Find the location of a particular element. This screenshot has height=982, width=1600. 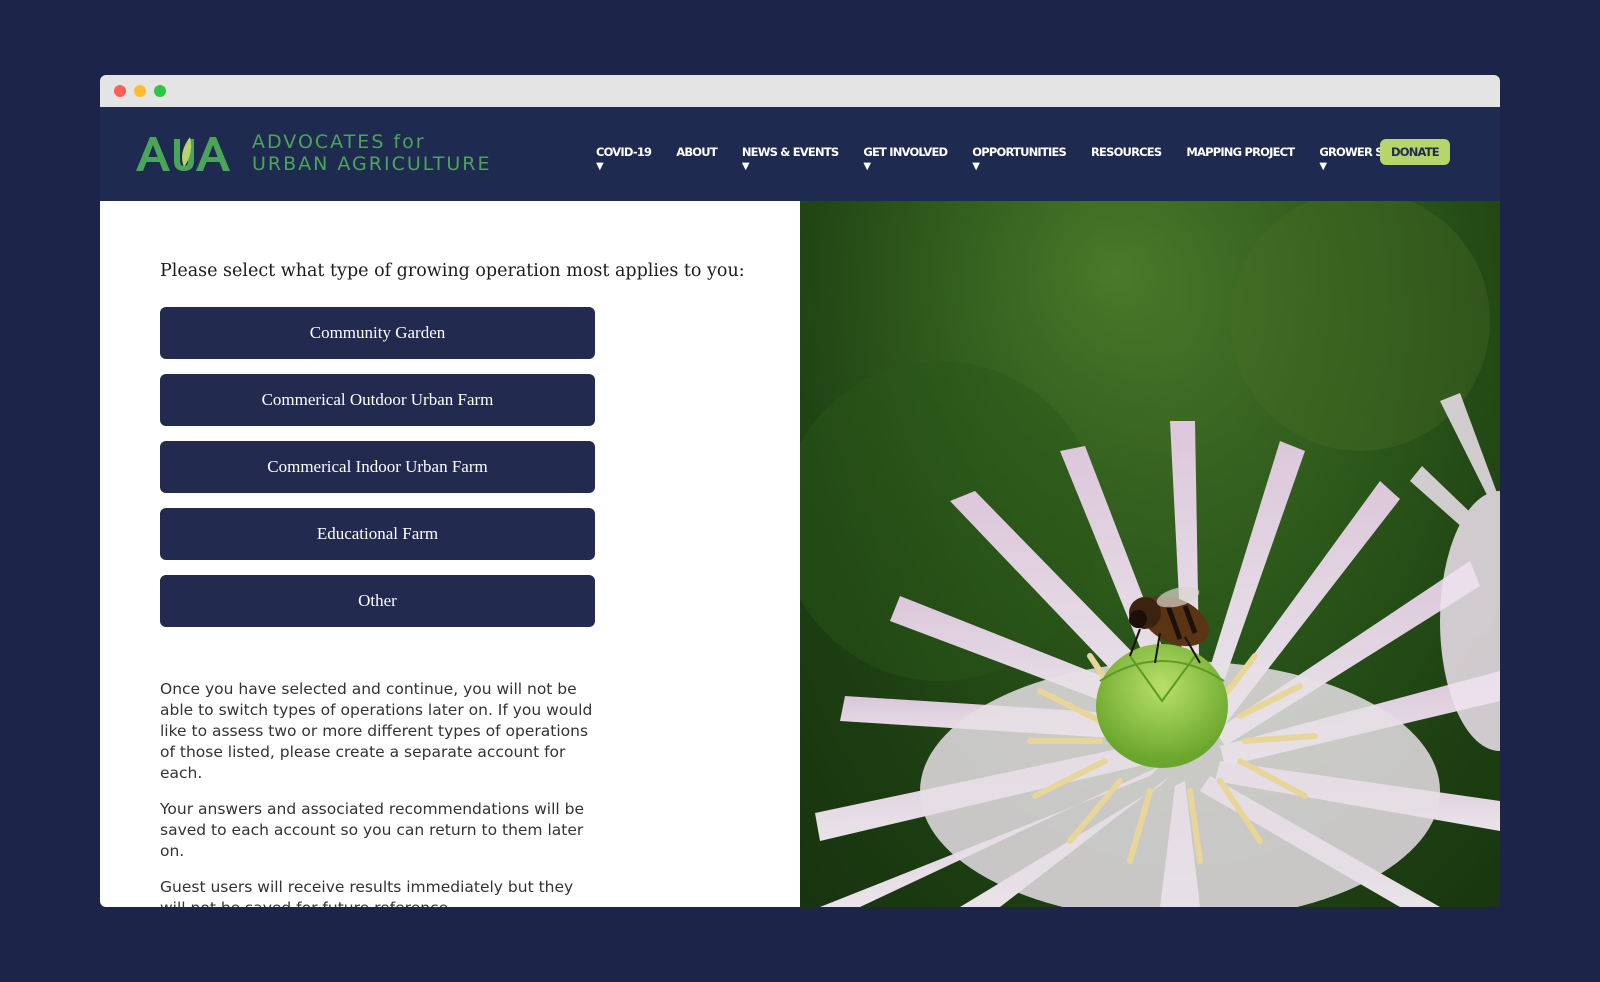

other-button: Other is located at coordinates (377, 601).